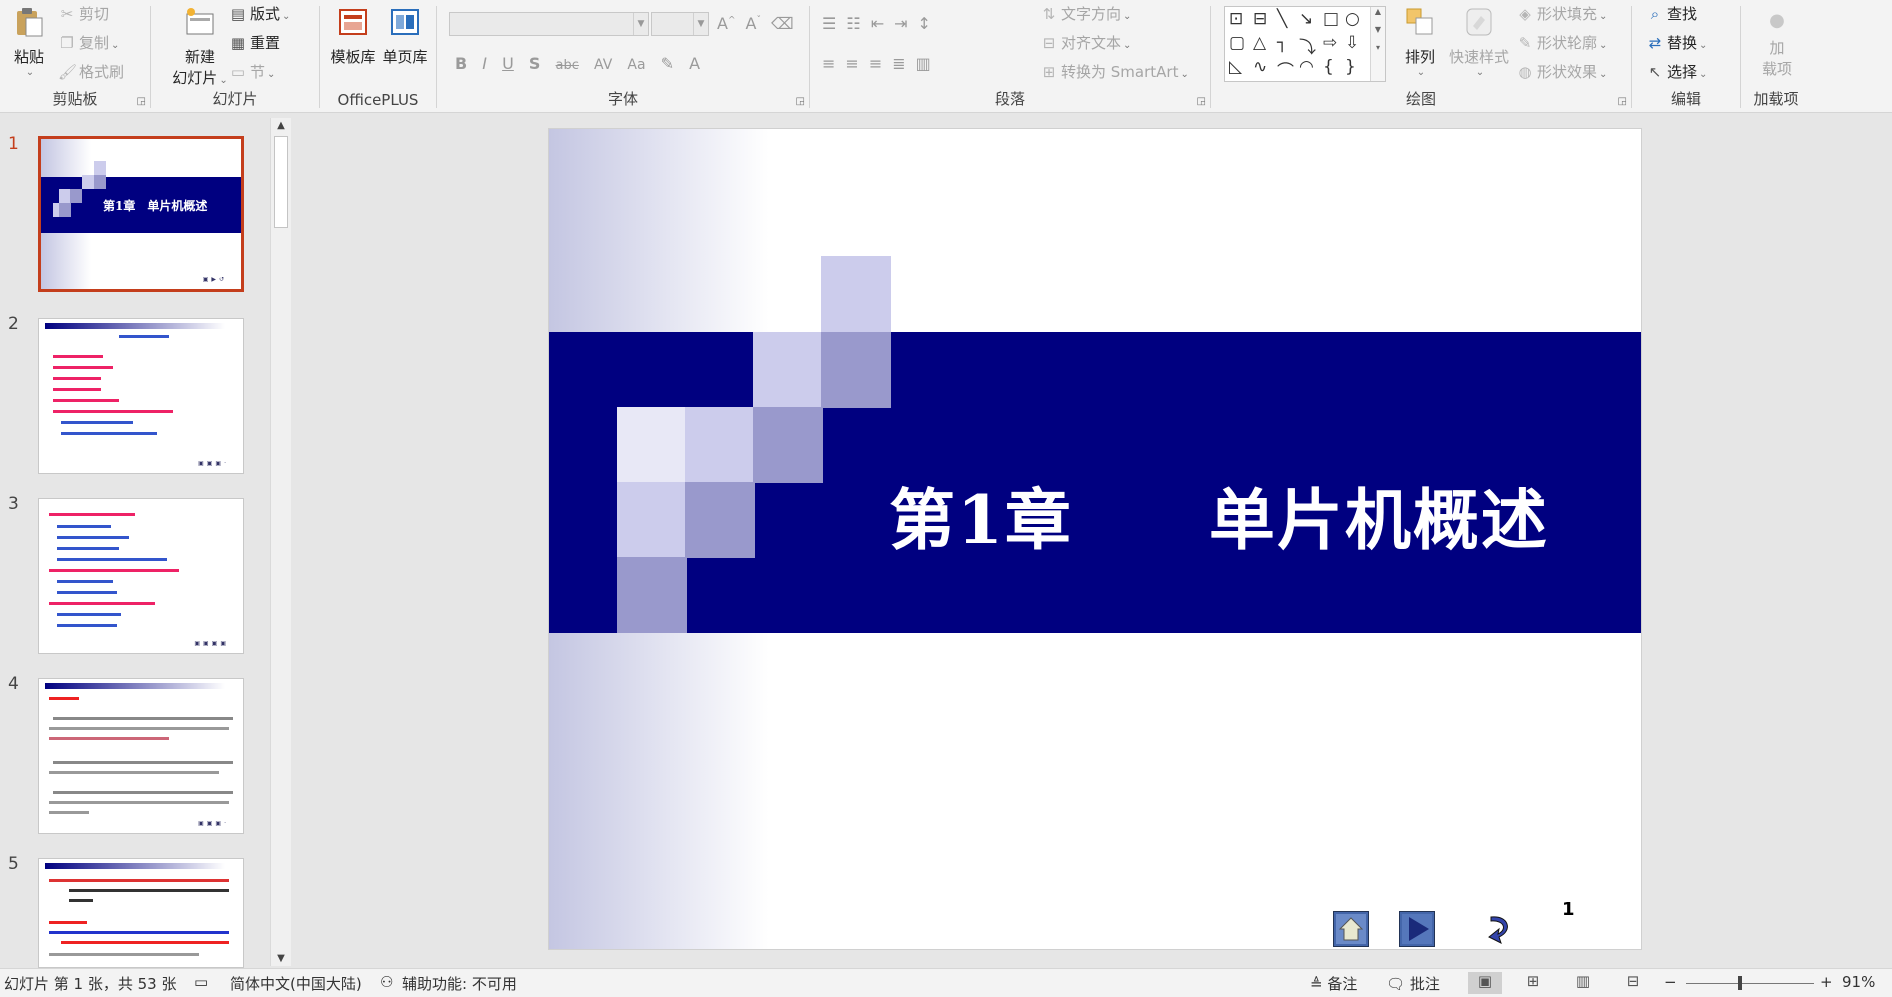 The width and height of the screenshot is (1892, 997). What do you see at coordinates (141, 214) in the screenshot?
I see `slide-thumbnail-1: 第1章 单片机概述 ▣▶↺` at bounding box center [141, 214].